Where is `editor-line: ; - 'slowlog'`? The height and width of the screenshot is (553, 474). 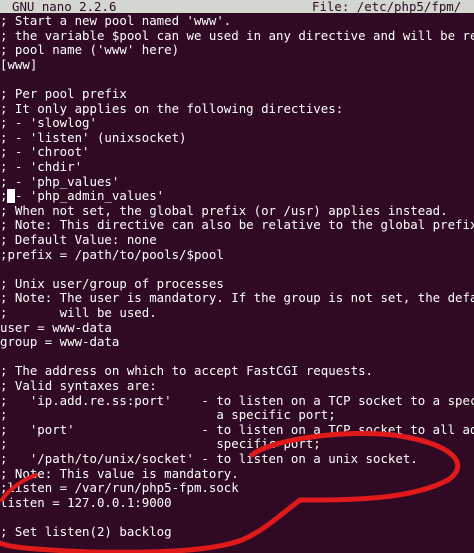 editor-line: ; - 'slowlog' is located at coordinates (237, 123).